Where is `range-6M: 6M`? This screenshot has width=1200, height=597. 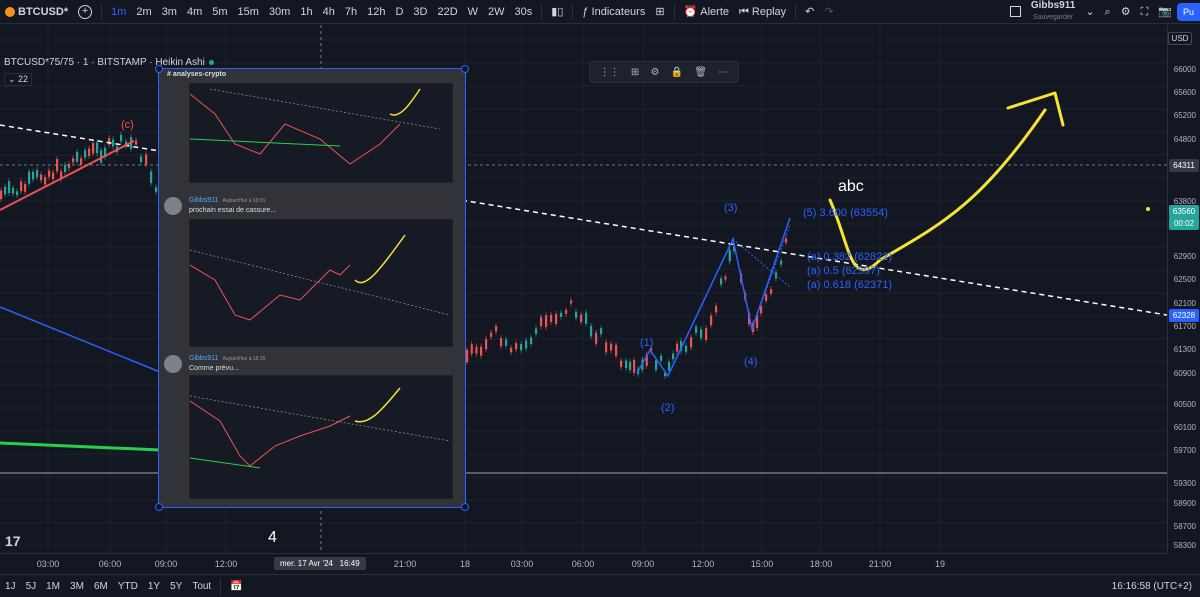
range-6M: 6M is located at coordinates (101, 586).